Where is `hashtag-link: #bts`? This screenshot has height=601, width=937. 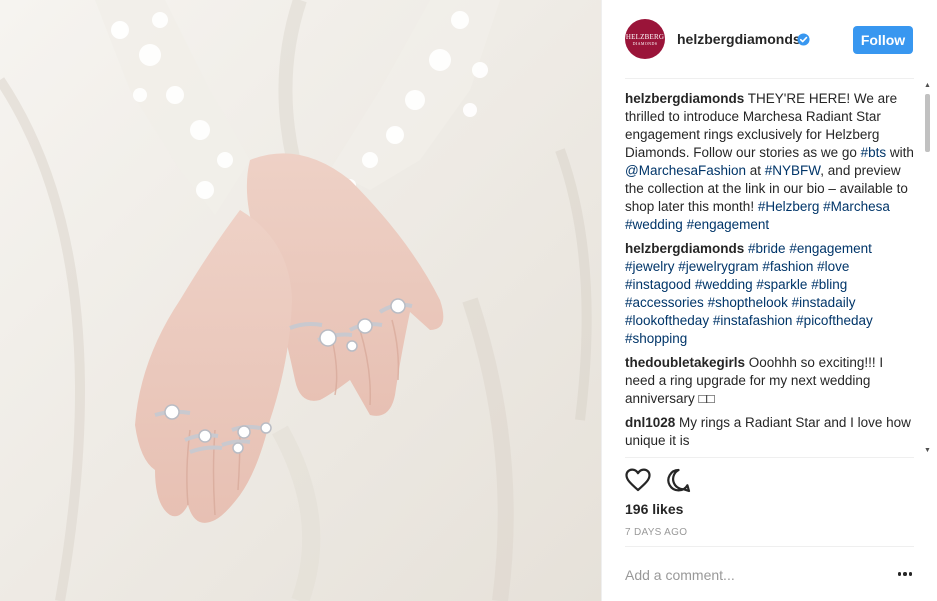 hashtag-link: #bts is located at coordinates (874, 152).